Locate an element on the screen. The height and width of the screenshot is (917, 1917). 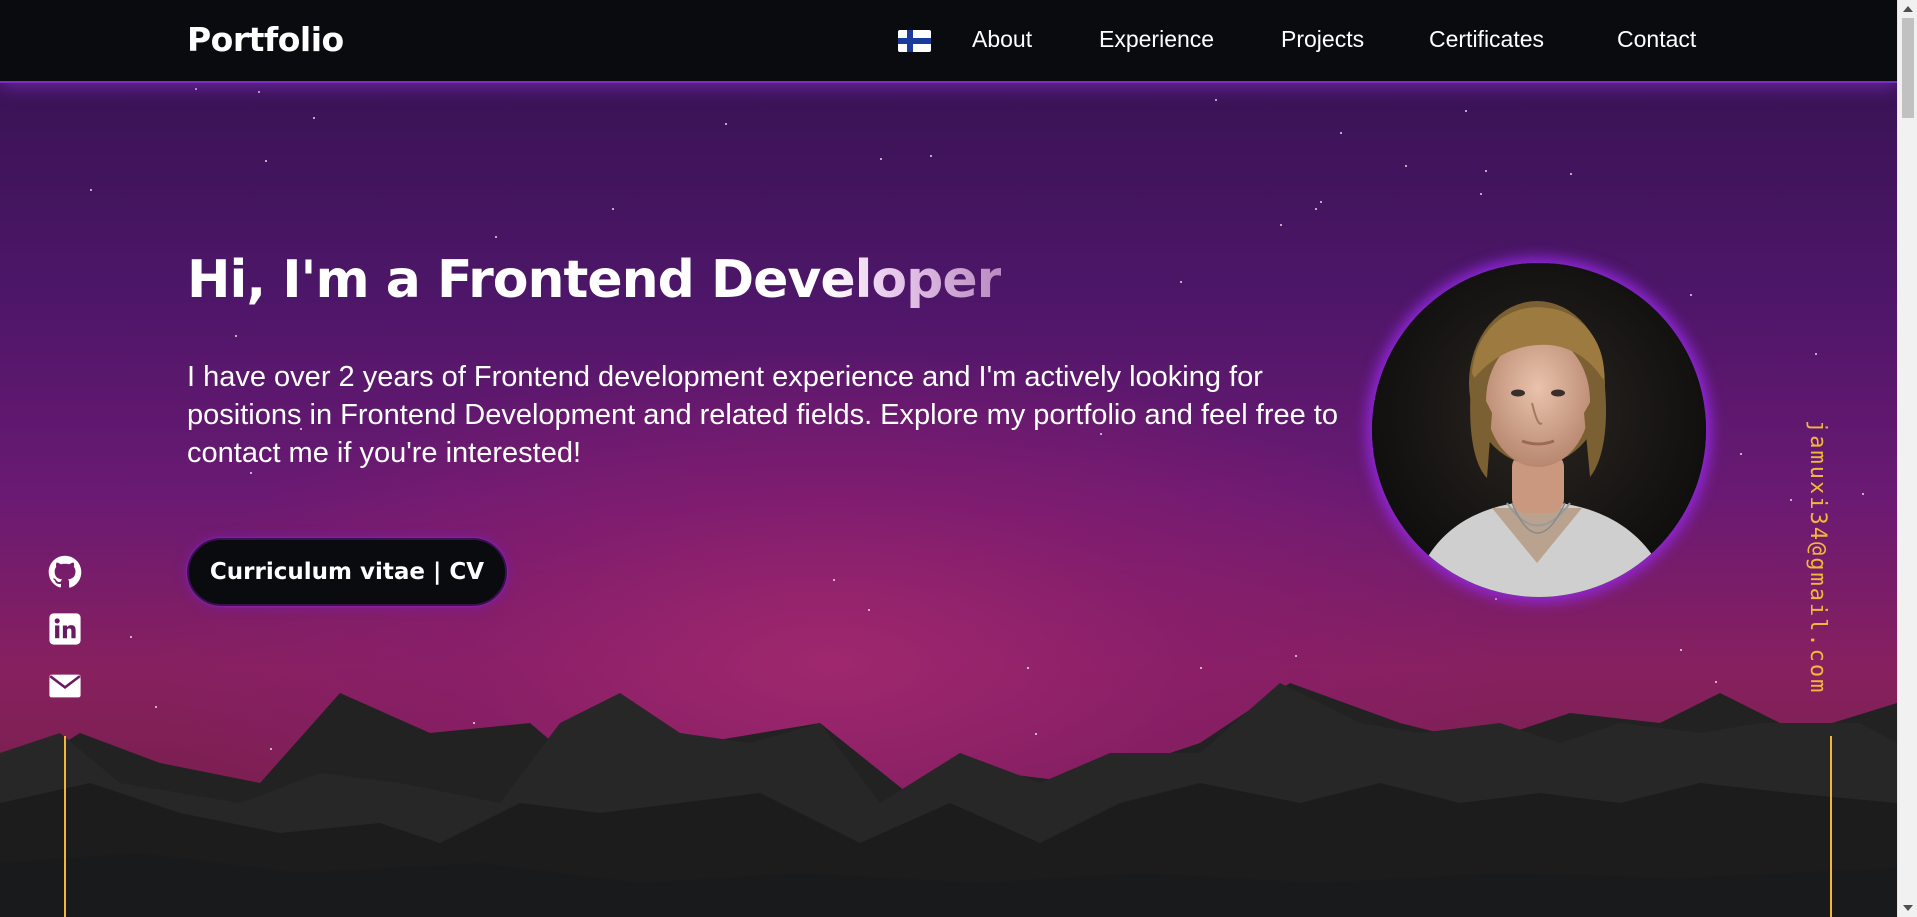
nav-contact: Contact is located at coordinates (1656, 39).